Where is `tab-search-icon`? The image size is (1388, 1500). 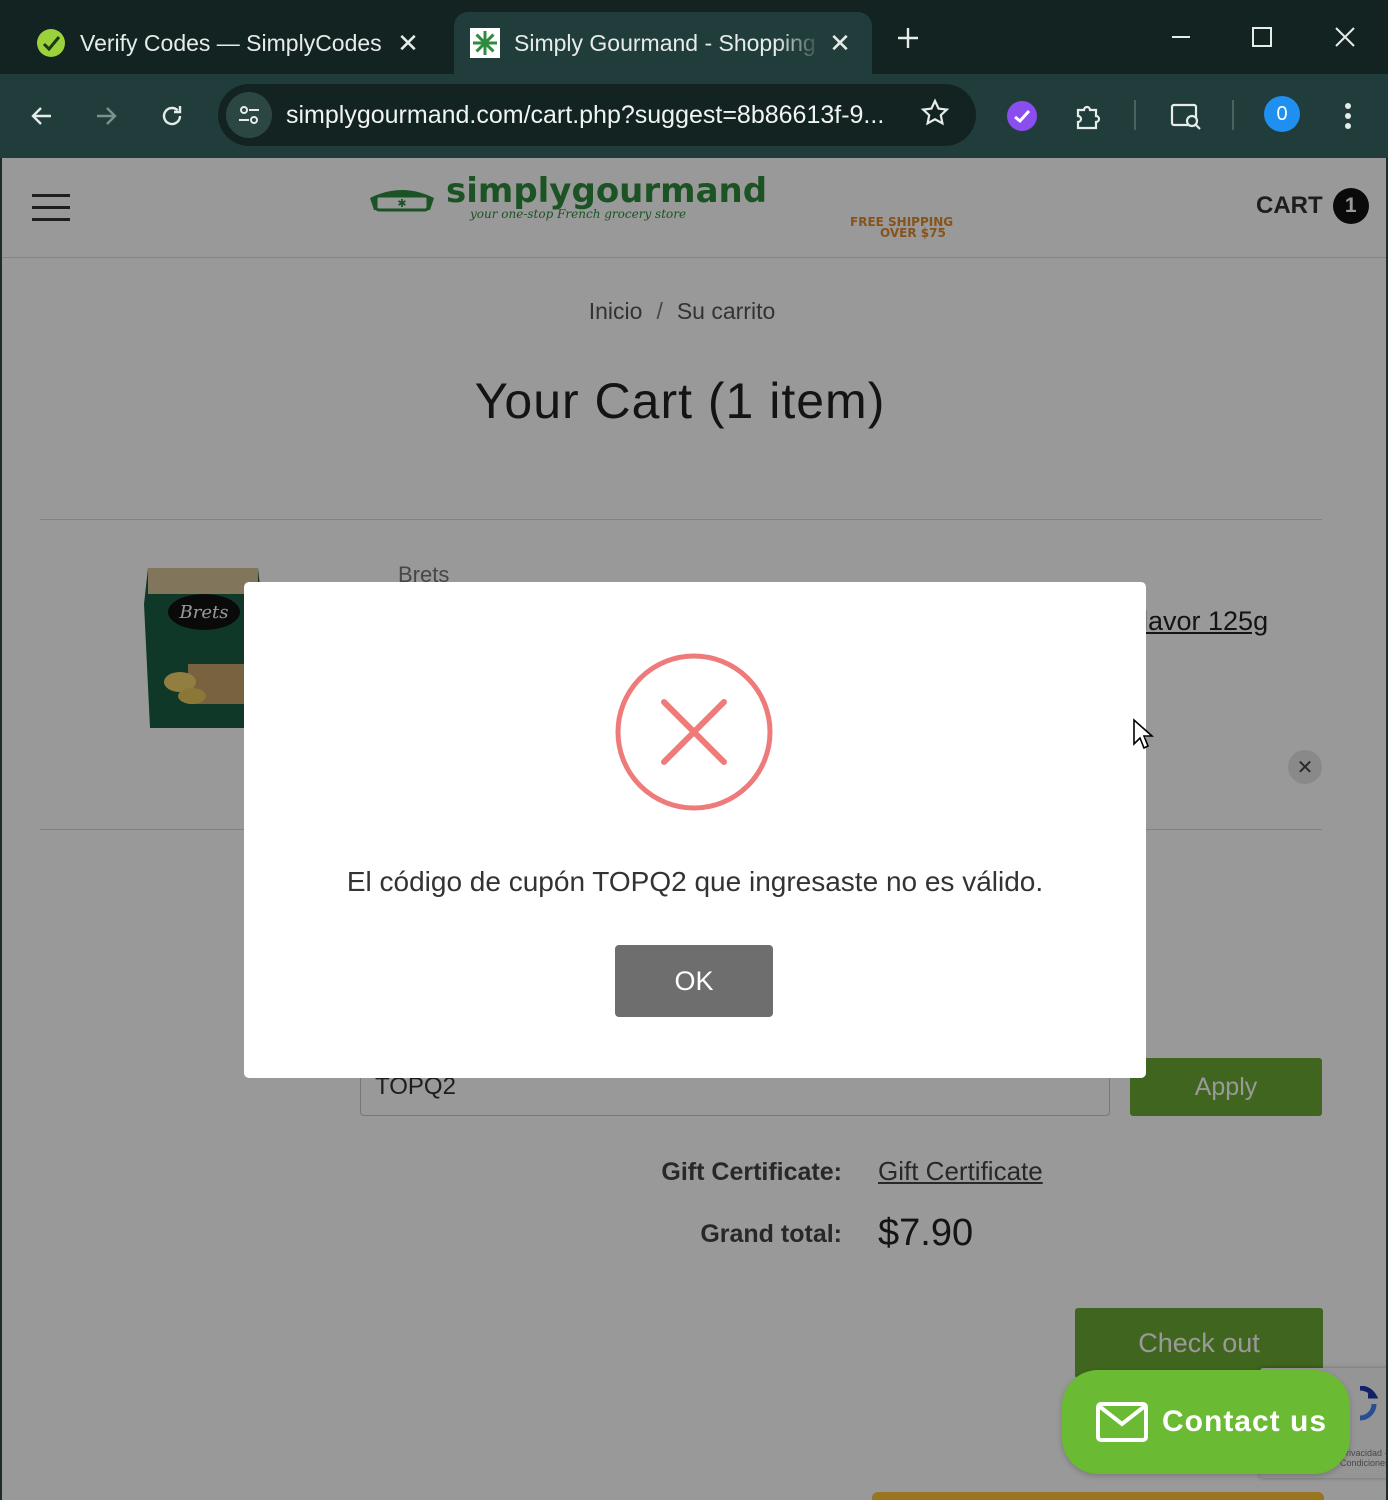 tab-search-icon is located at coordinates (1186, 116).